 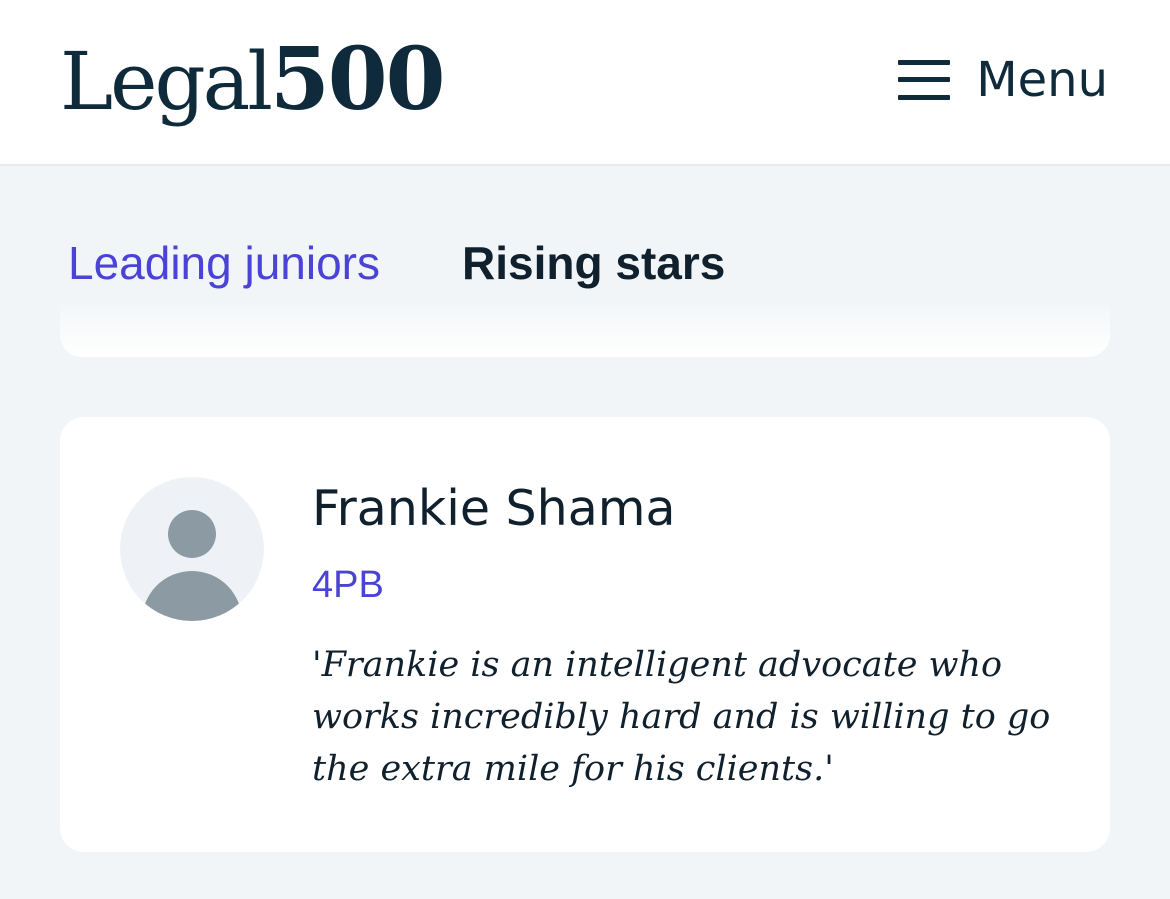 I want to click on legal500-logo: Legal 500, so click(x=253, y=79).